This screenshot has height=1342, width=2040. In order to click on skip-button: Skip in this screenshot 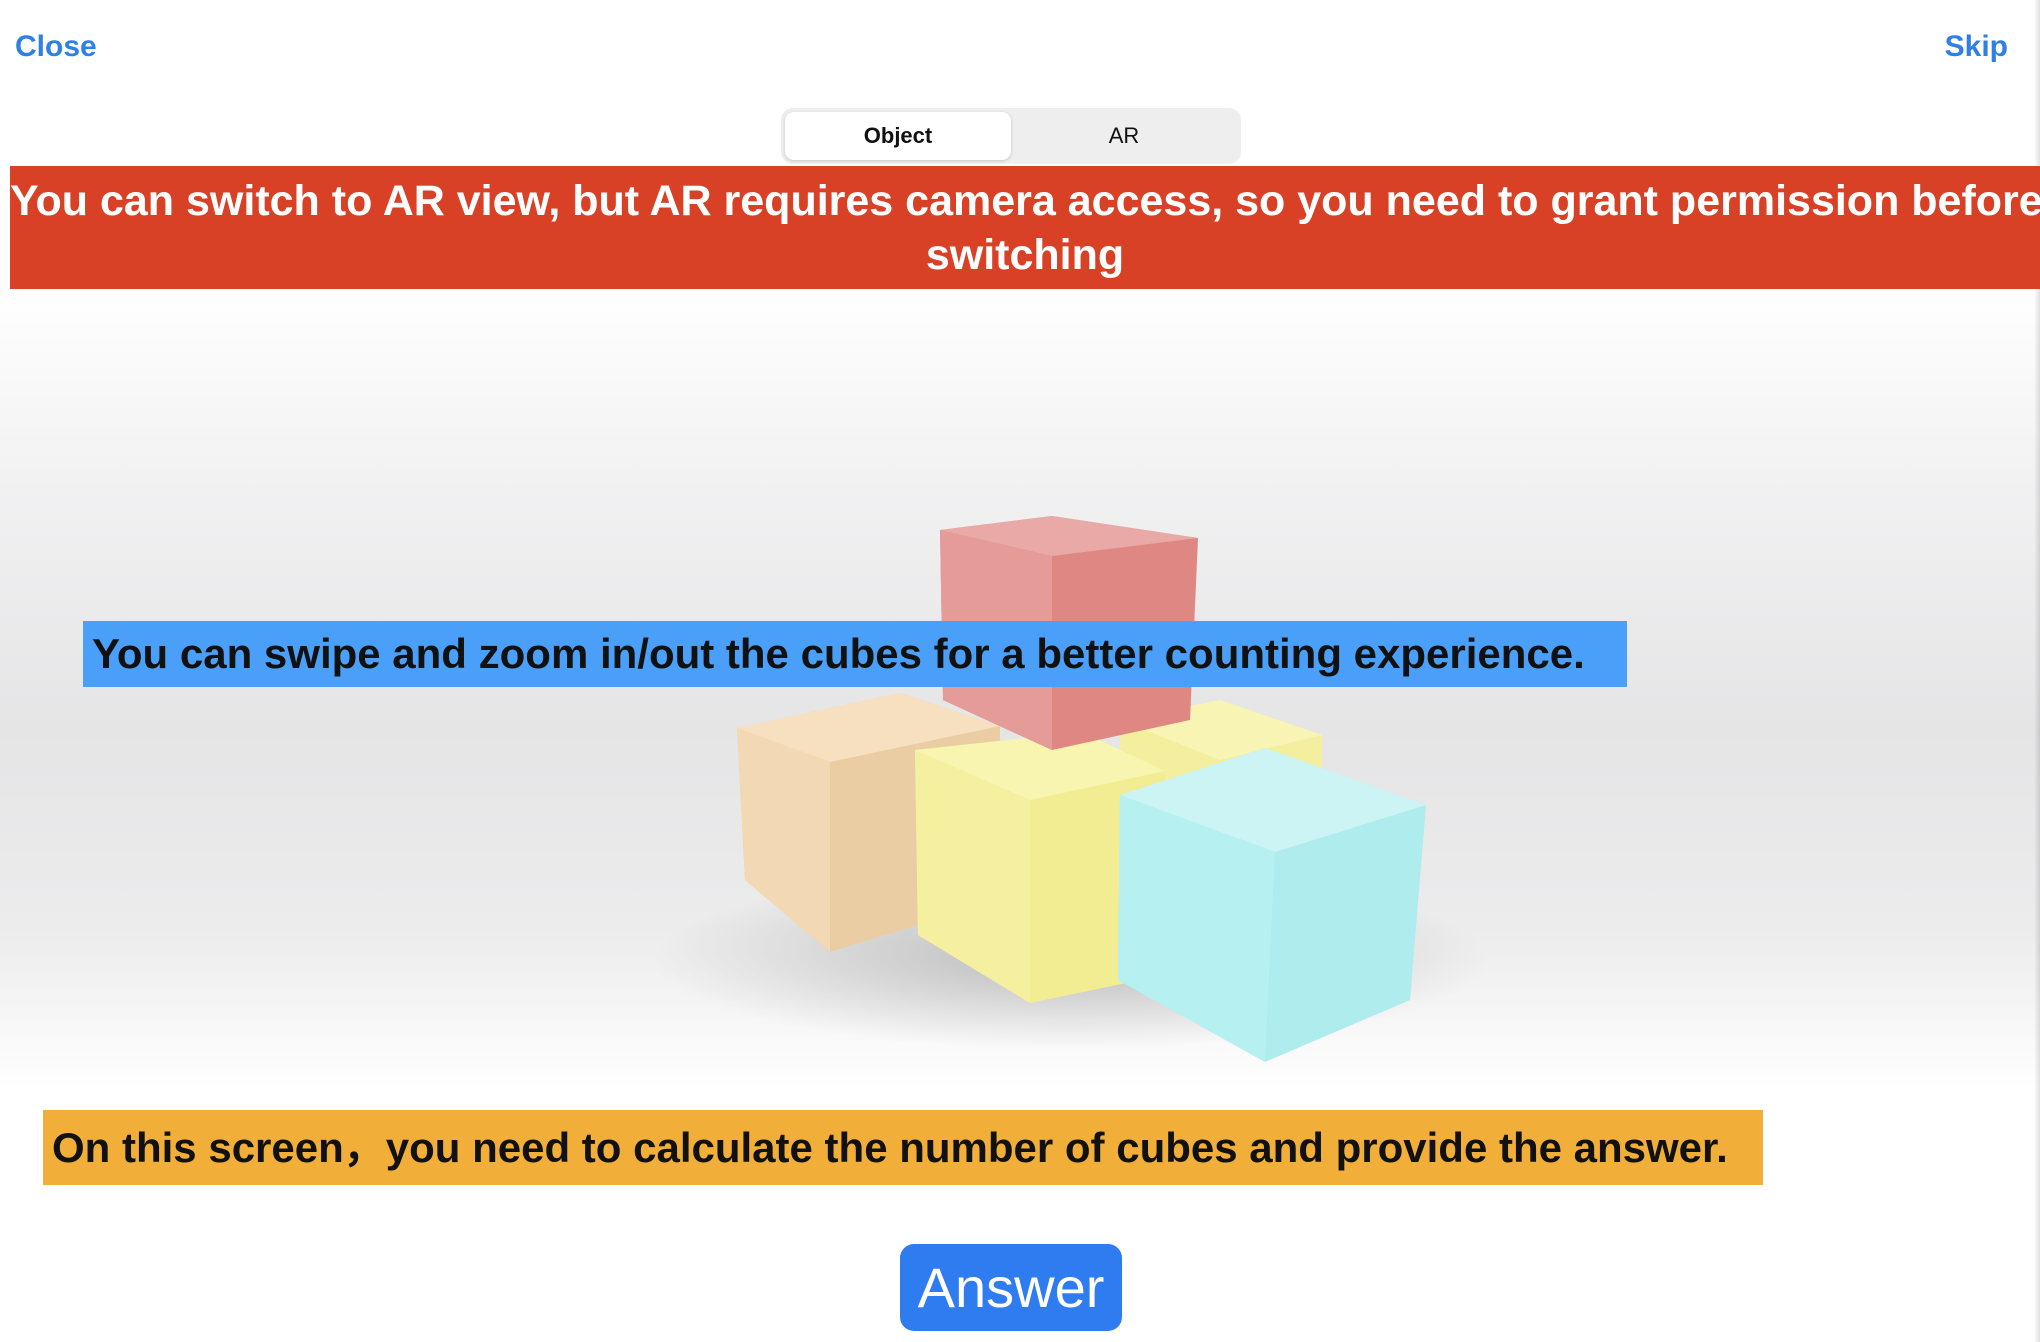, I will do `click(1976, 47)`.